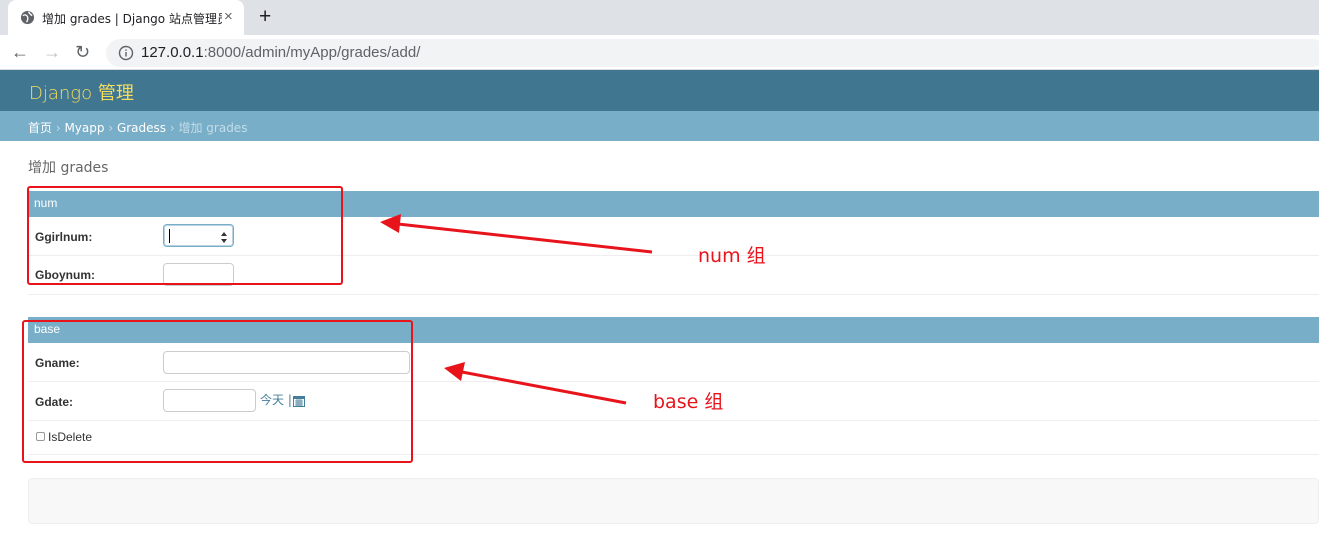  What do you see at coordinates (516, 234) in the screenshot?
I see `num-group-arrow` at bounding box center [516, 234].